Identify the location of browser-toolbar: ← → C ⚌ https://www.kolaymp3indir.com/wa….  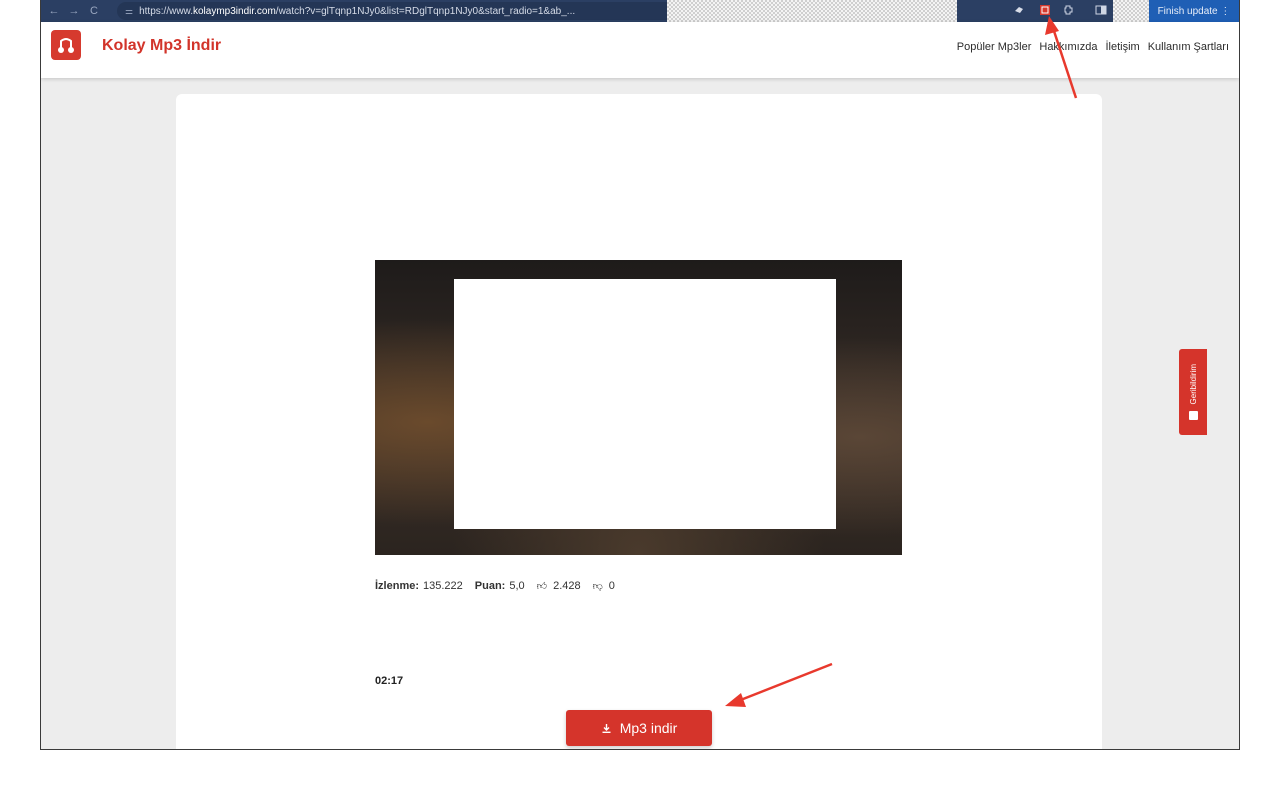
(640, 11).